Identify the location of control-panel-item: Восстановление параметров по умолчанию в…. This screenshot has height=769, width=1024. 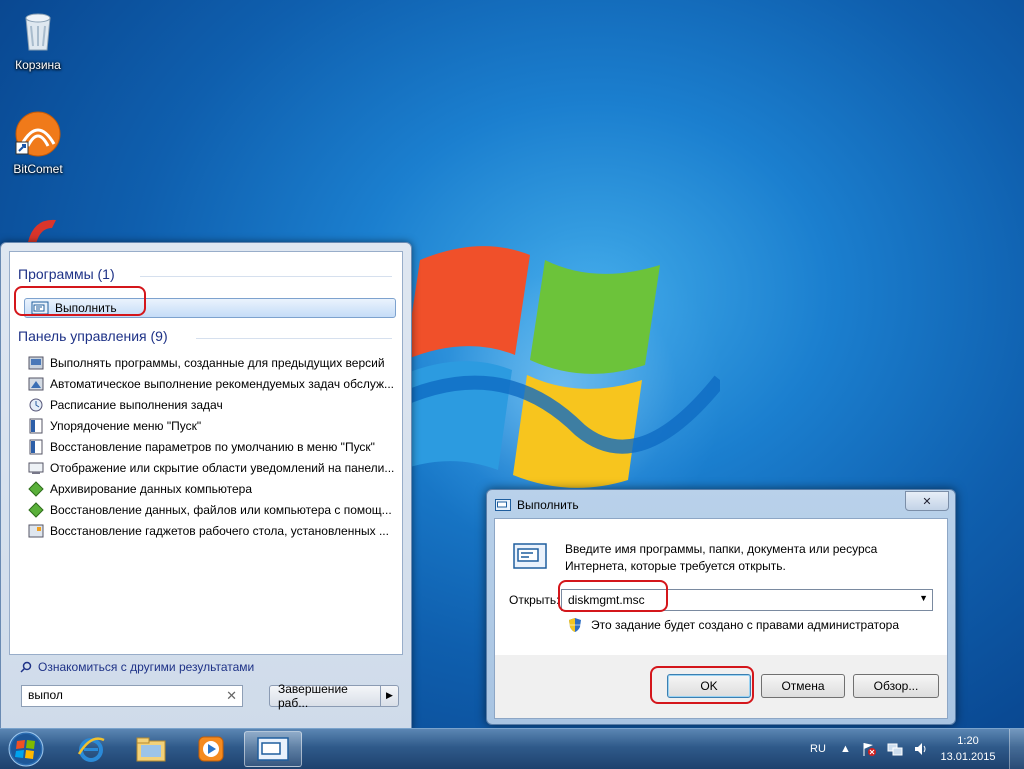
(213, 446).